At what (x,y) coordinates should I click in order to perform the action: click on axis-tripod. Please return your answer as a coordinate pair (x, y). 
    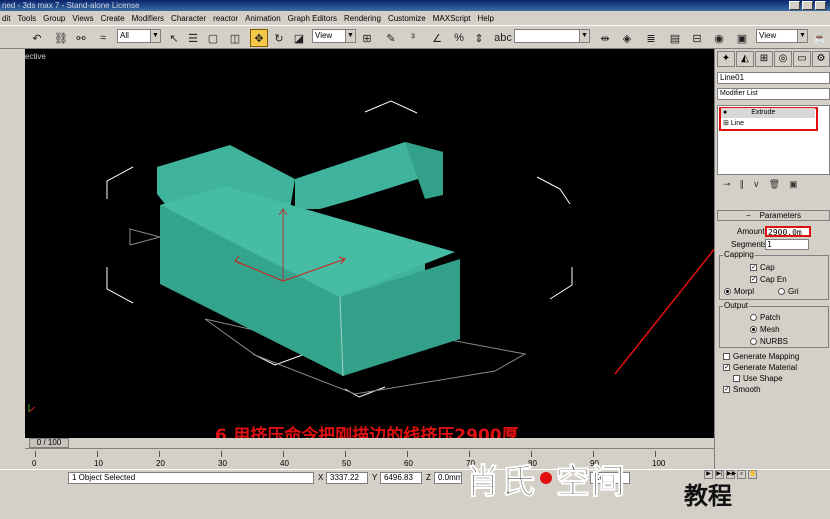
    Looking at the image, I should click on (32, 408).